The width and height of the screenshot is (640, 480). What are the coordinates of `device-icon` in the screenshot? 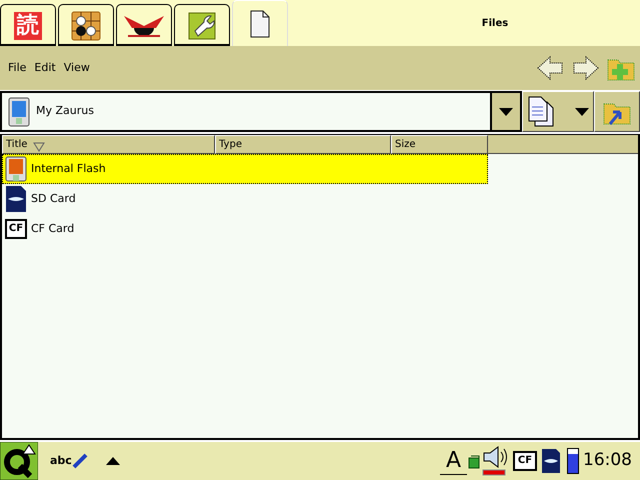 It's located at (19, 111).